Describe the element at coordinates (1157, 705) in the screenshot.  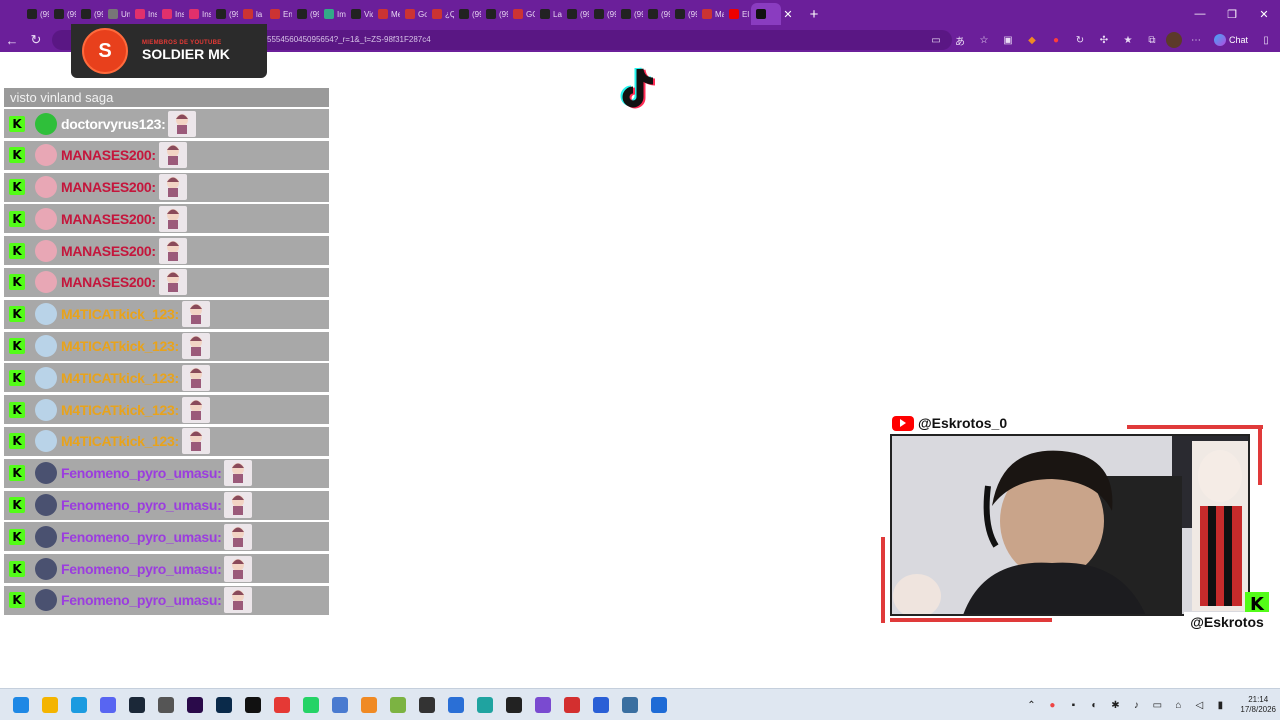
I see `tray-display-icon: ▭` at that location.